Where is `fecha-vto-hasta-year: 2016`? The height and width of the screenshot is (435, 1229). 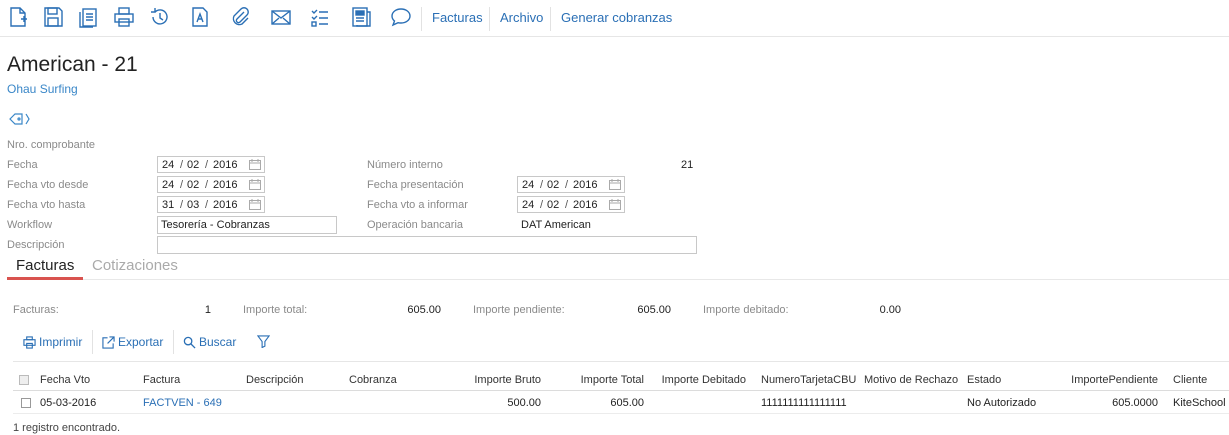
fecha-vto-hasta-year: 2016 is located at coordinates (225, 205).